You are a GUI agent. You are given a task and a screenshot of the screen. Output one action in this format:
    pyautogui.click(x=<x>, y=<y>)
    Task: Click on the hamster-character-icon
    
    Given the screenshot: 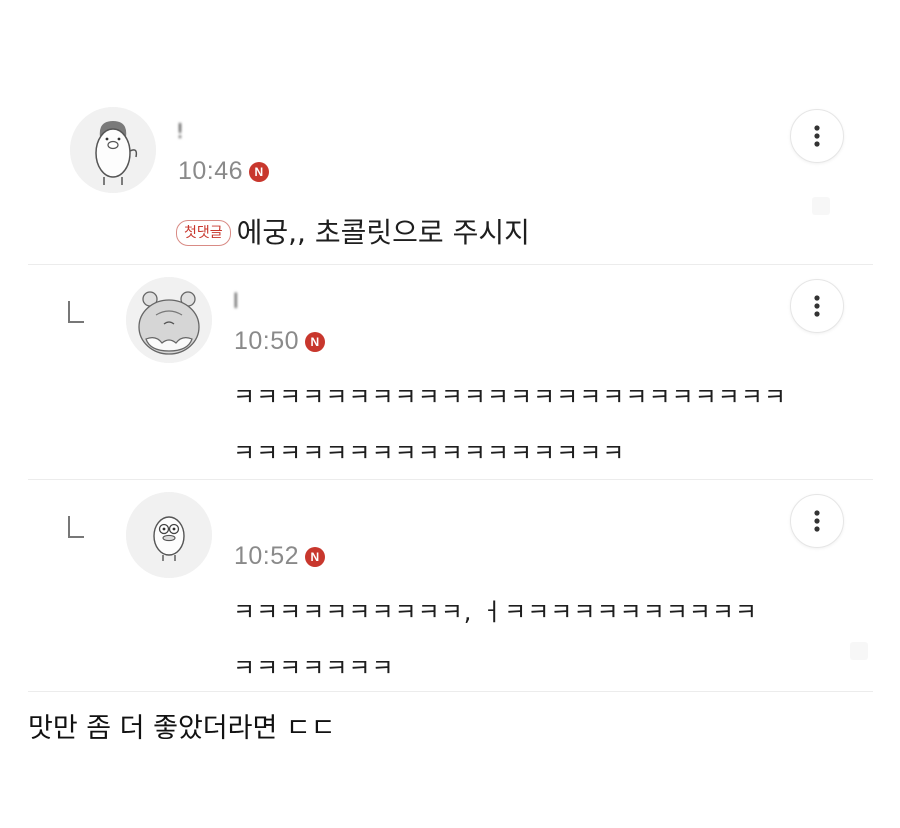 What is the action you would take?
    pyautogui.click(x=169, y=320)
    